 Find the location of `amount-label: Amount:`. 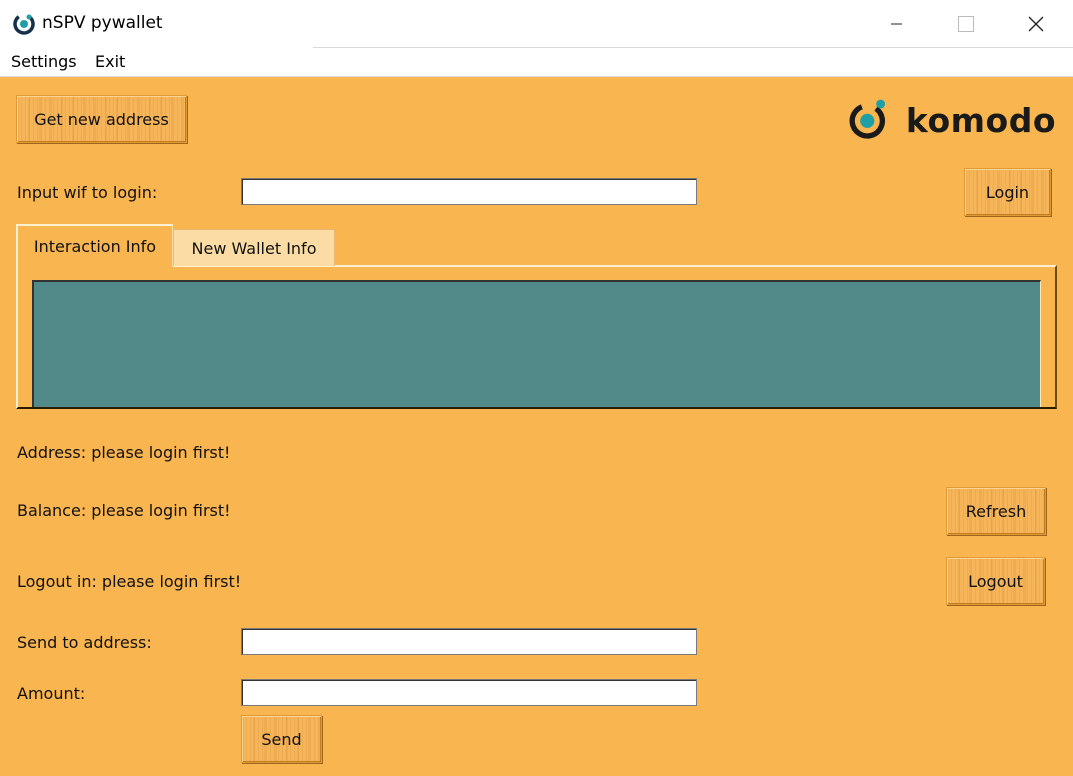

amount-label: Amount: is located at coordinates (51, 693).